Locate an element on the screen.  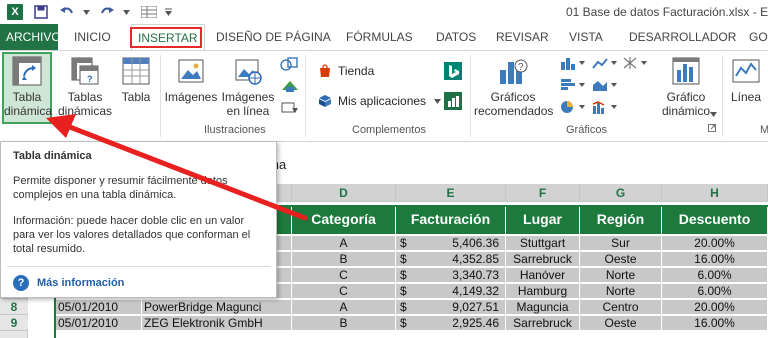
header-region: Región is located at coordinates (621, 219).